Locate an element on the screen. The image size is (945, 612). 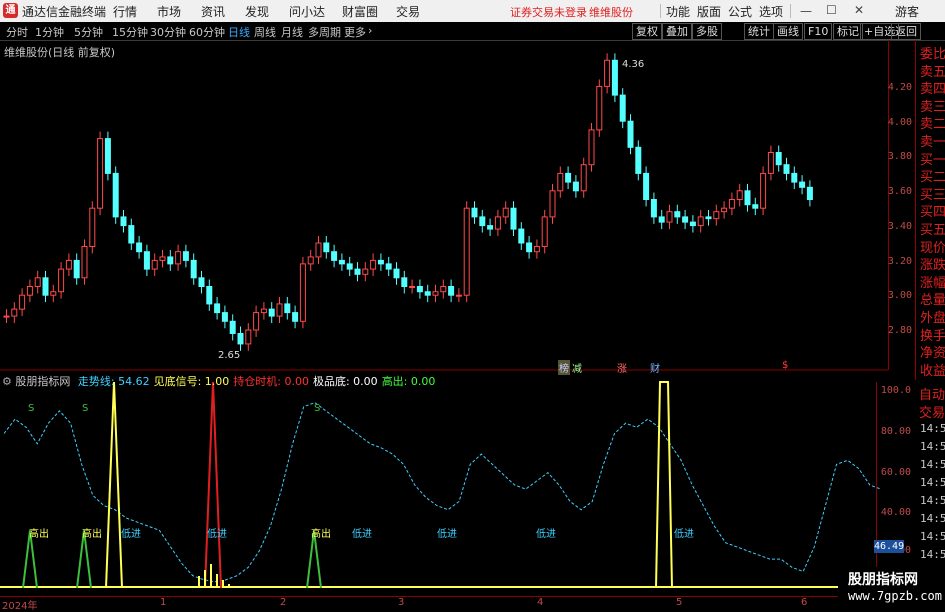
menu-assistant: 问小达 is located at coordinates (307, 11).